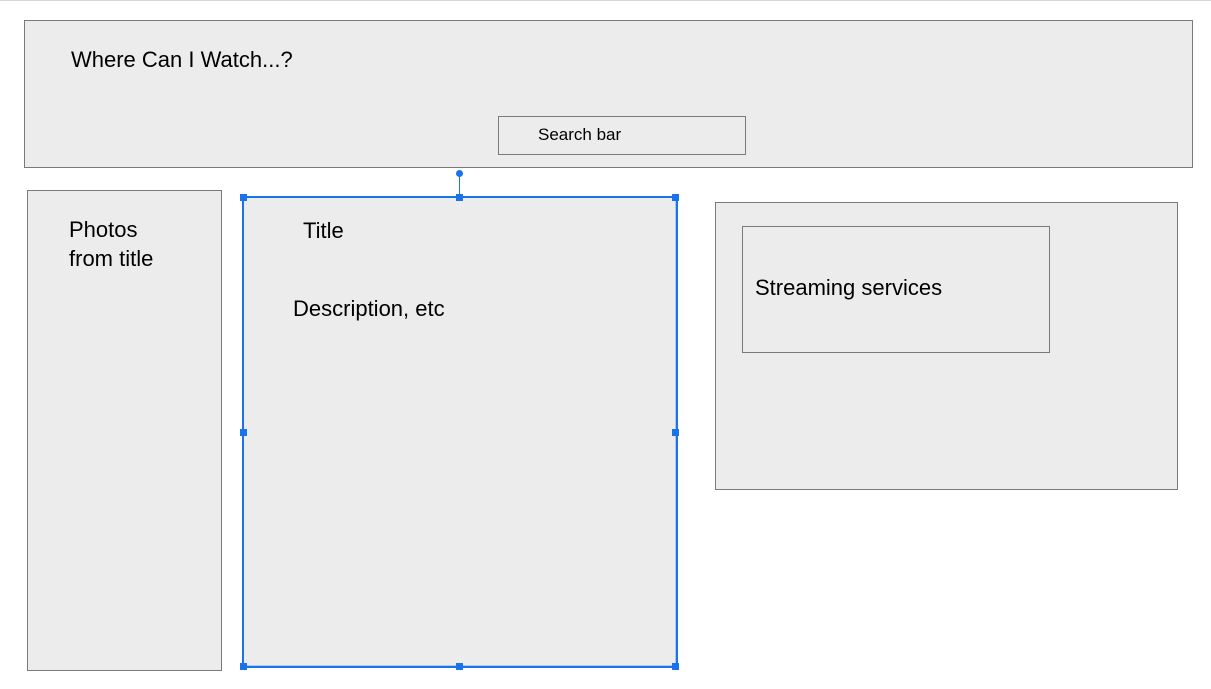 This screenshot has width=1211, height=689. What do you see at coordinates (182, 59) in the screenshot?
I see `app-title: Where Can I Watch...?` at bounding box center [182, 59].